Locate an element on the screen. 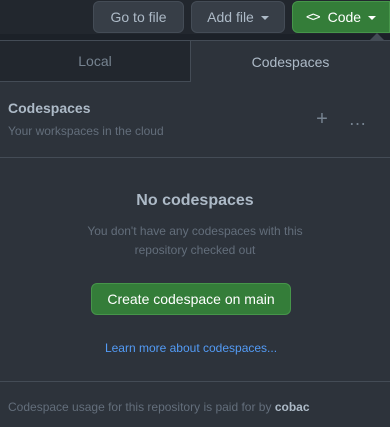 This screenshot has width=390, height=427. section-title: Codespaces is located at coordinates (49, 108).